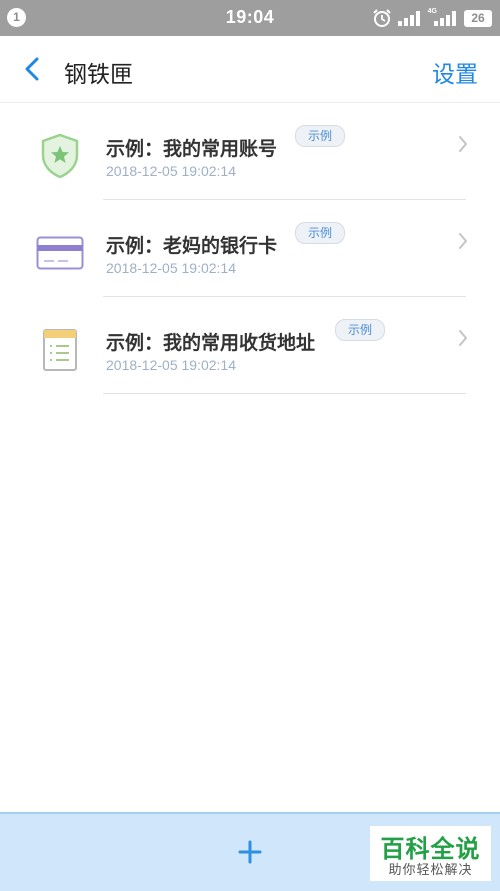 This screenshot has height=891, width=500. I want to click on plus-icon, so click(250, 852).